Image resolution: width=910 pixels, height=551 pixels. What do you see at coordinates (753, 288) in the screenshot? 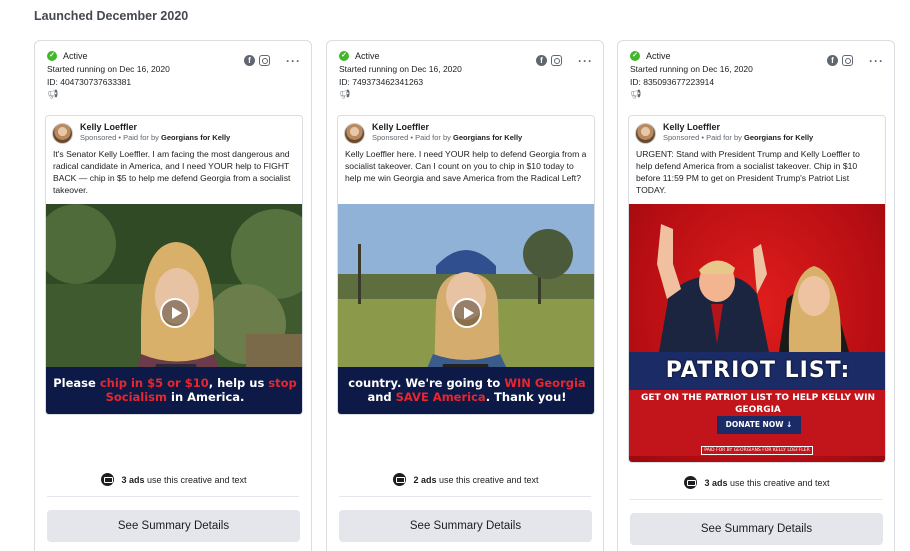
I see `photo-trump-loeffler` at bounding box center [753, 288].